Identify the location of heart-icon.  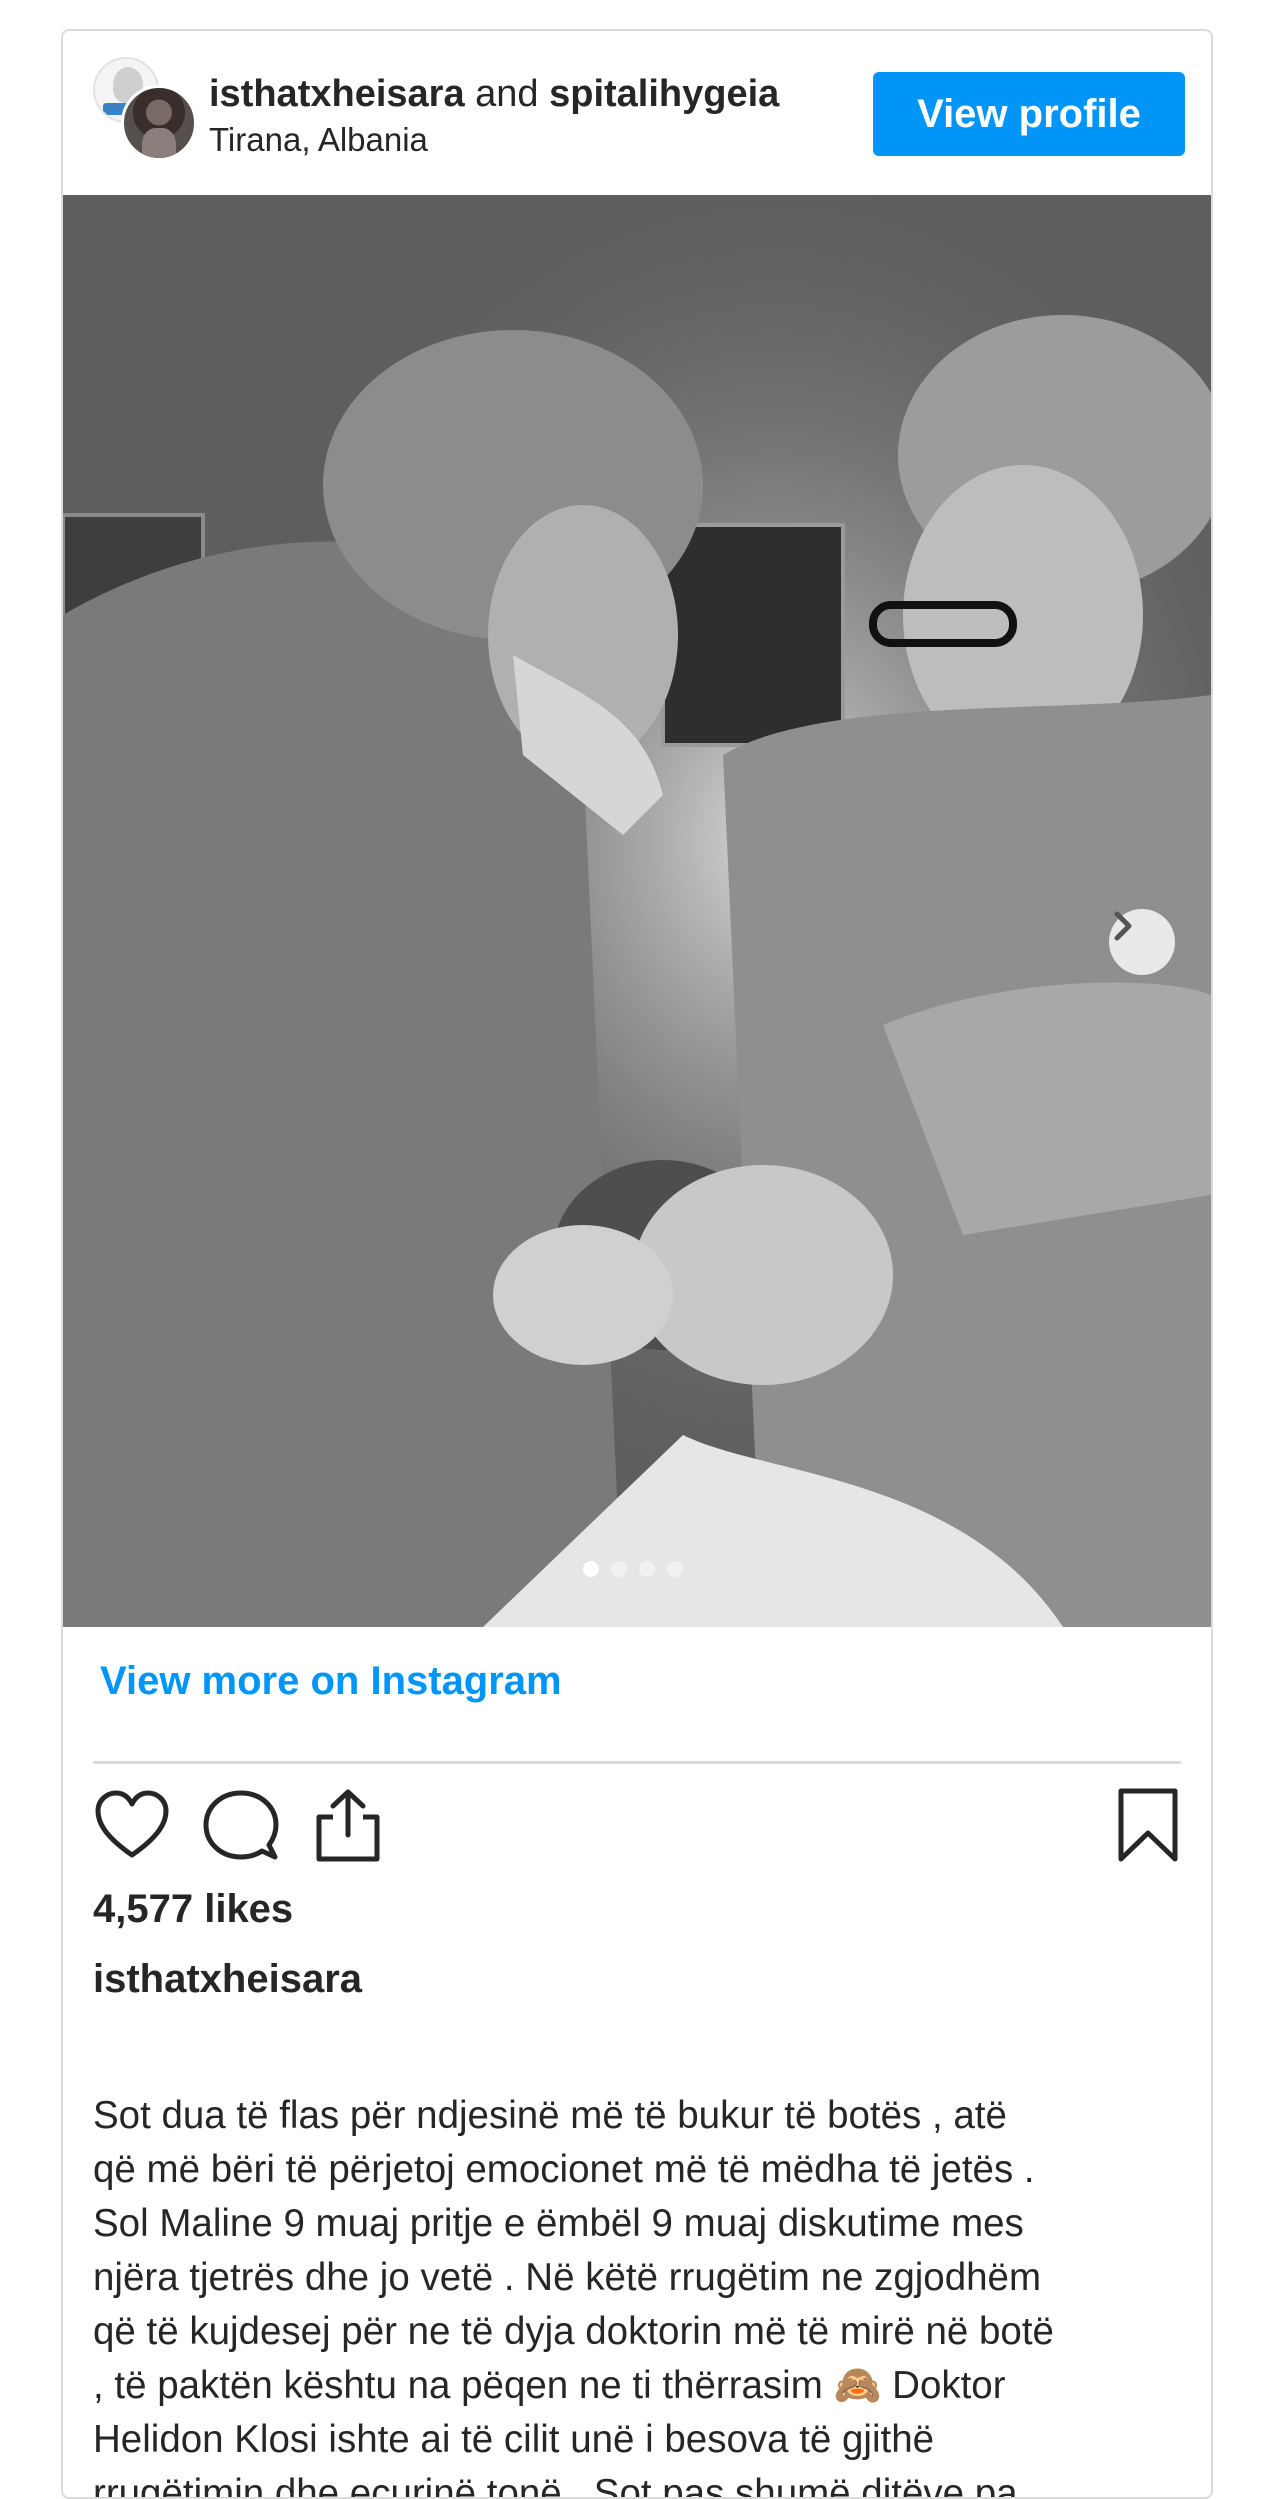
(132, 1824).